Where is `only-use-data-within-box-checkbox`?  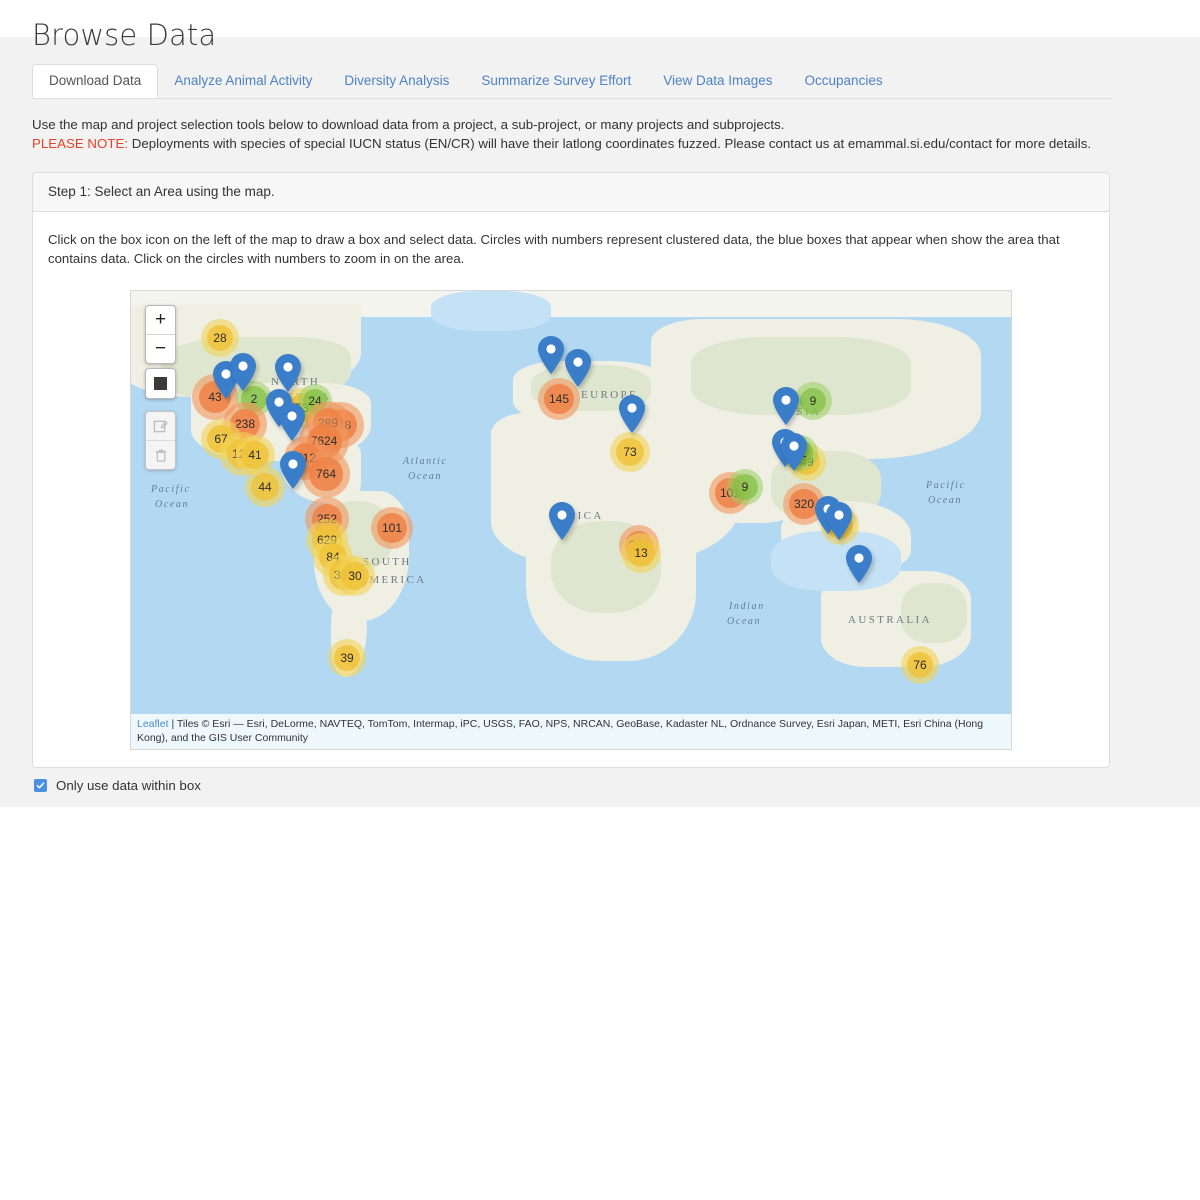 only-use-data-within-box-checkbox is located at coordinates (40, 785).